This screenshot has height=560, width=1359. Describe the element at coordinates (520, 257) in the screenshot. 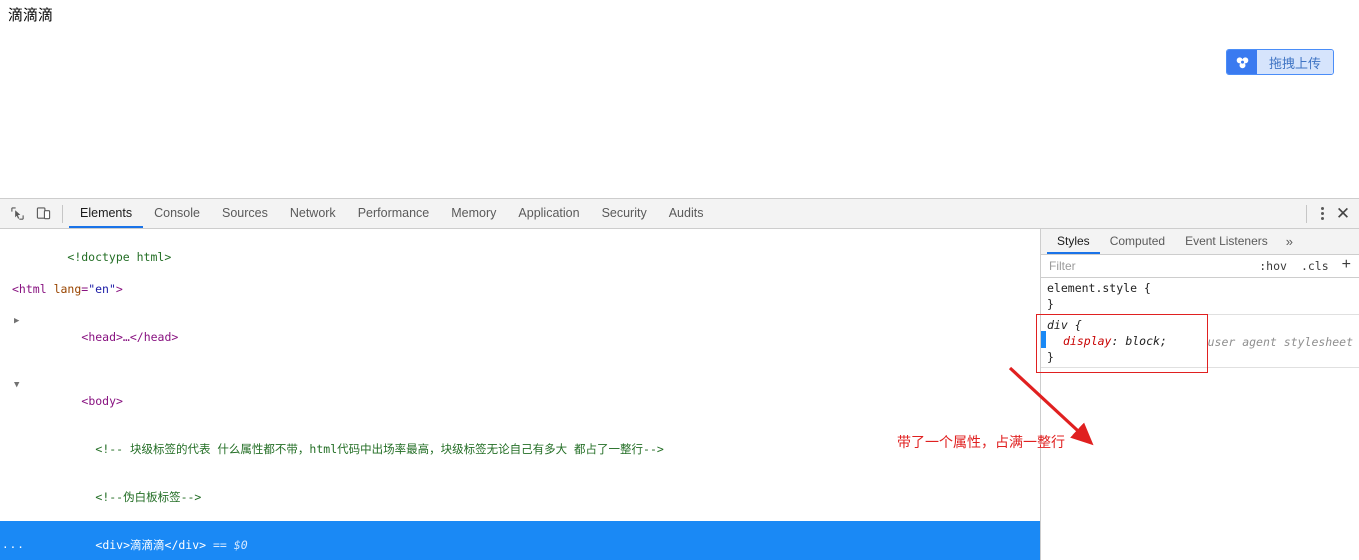

I see `dom-line-doctype: <!doctype html>` at that location.